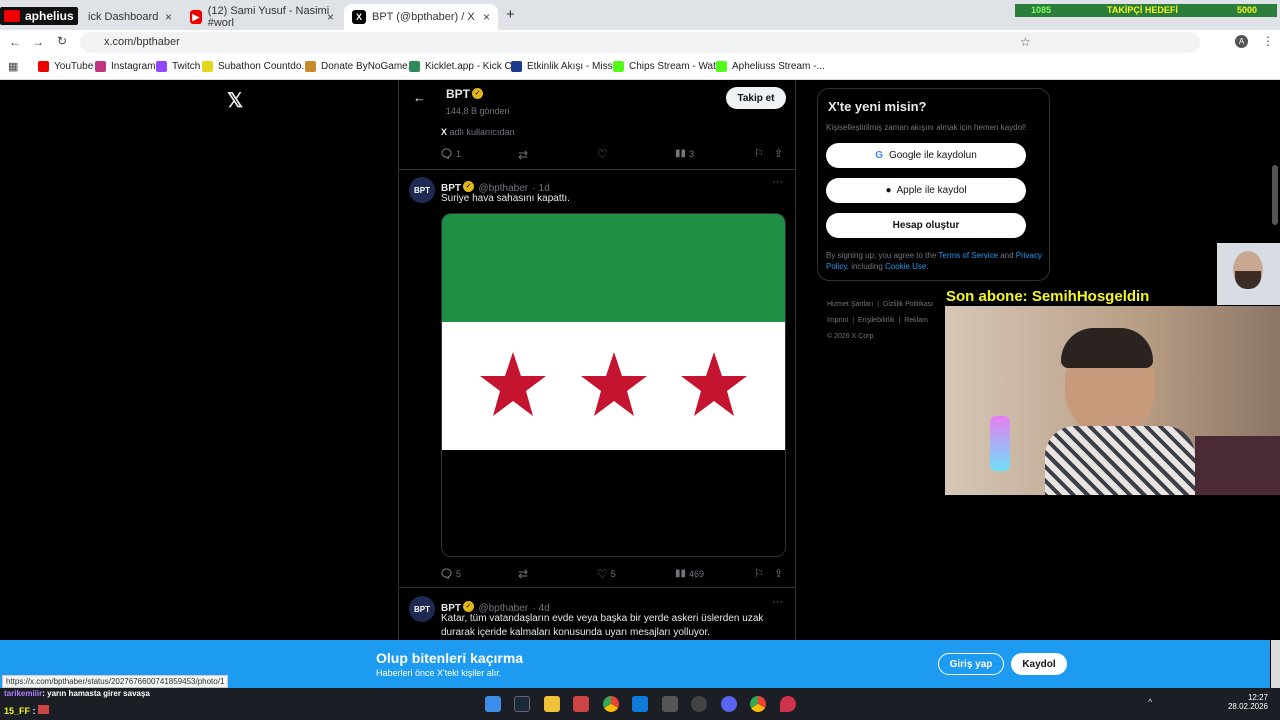 This screenshot has width=1280, height=720. What do you see at coordinates (1025, 42) in the screenshot?
I see `bookmark-star-icon: ☆` at bounding box center [1025, 42].